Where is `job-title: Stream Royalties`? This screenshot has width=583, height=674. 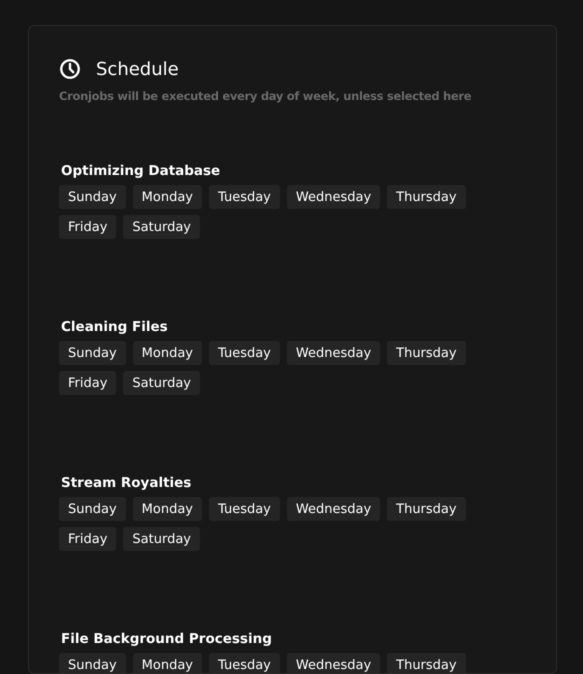
job-title: Stream Royalties is located at coordinates (126, 483).